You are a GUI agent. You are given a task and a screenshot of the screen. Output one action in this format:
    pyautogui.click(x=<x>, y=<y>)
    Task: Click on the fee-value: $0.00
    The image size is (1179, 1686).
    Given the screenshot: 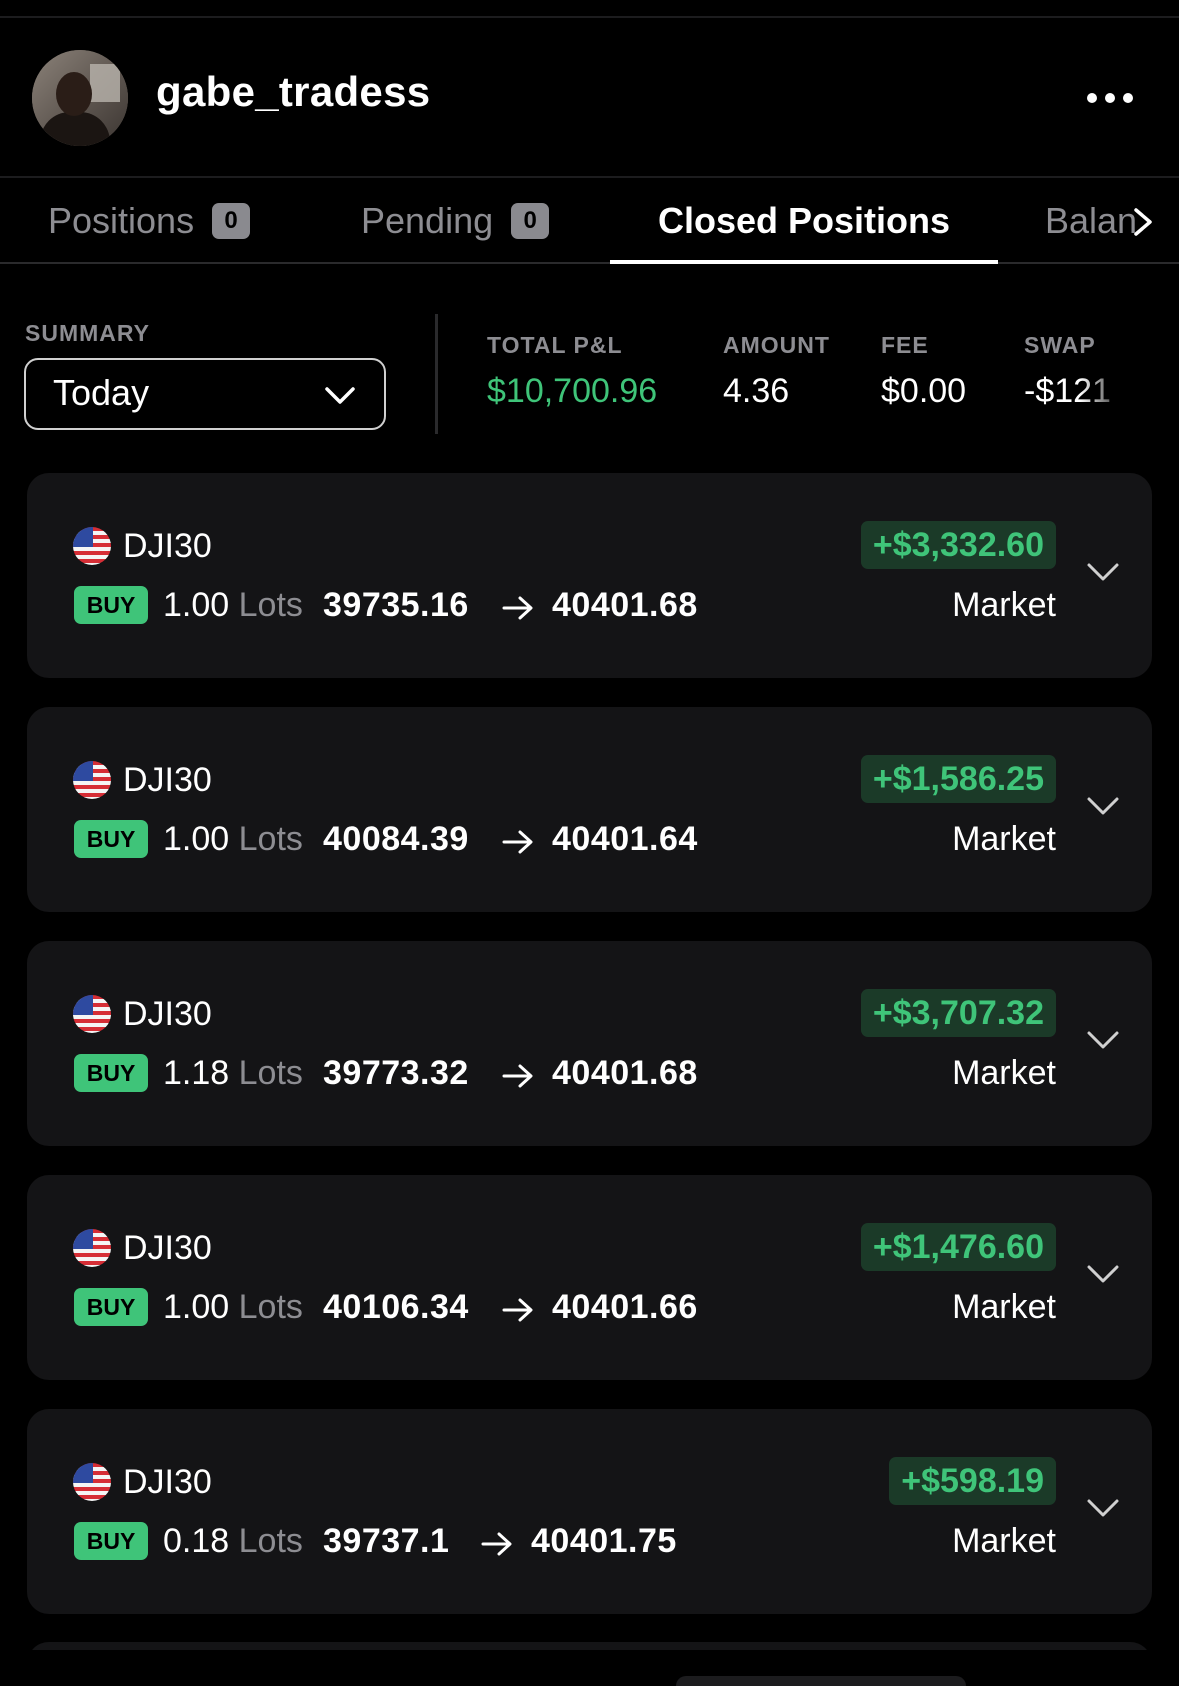 What is the action you would take?
    pyautogui.click(x=924, y=391)
    